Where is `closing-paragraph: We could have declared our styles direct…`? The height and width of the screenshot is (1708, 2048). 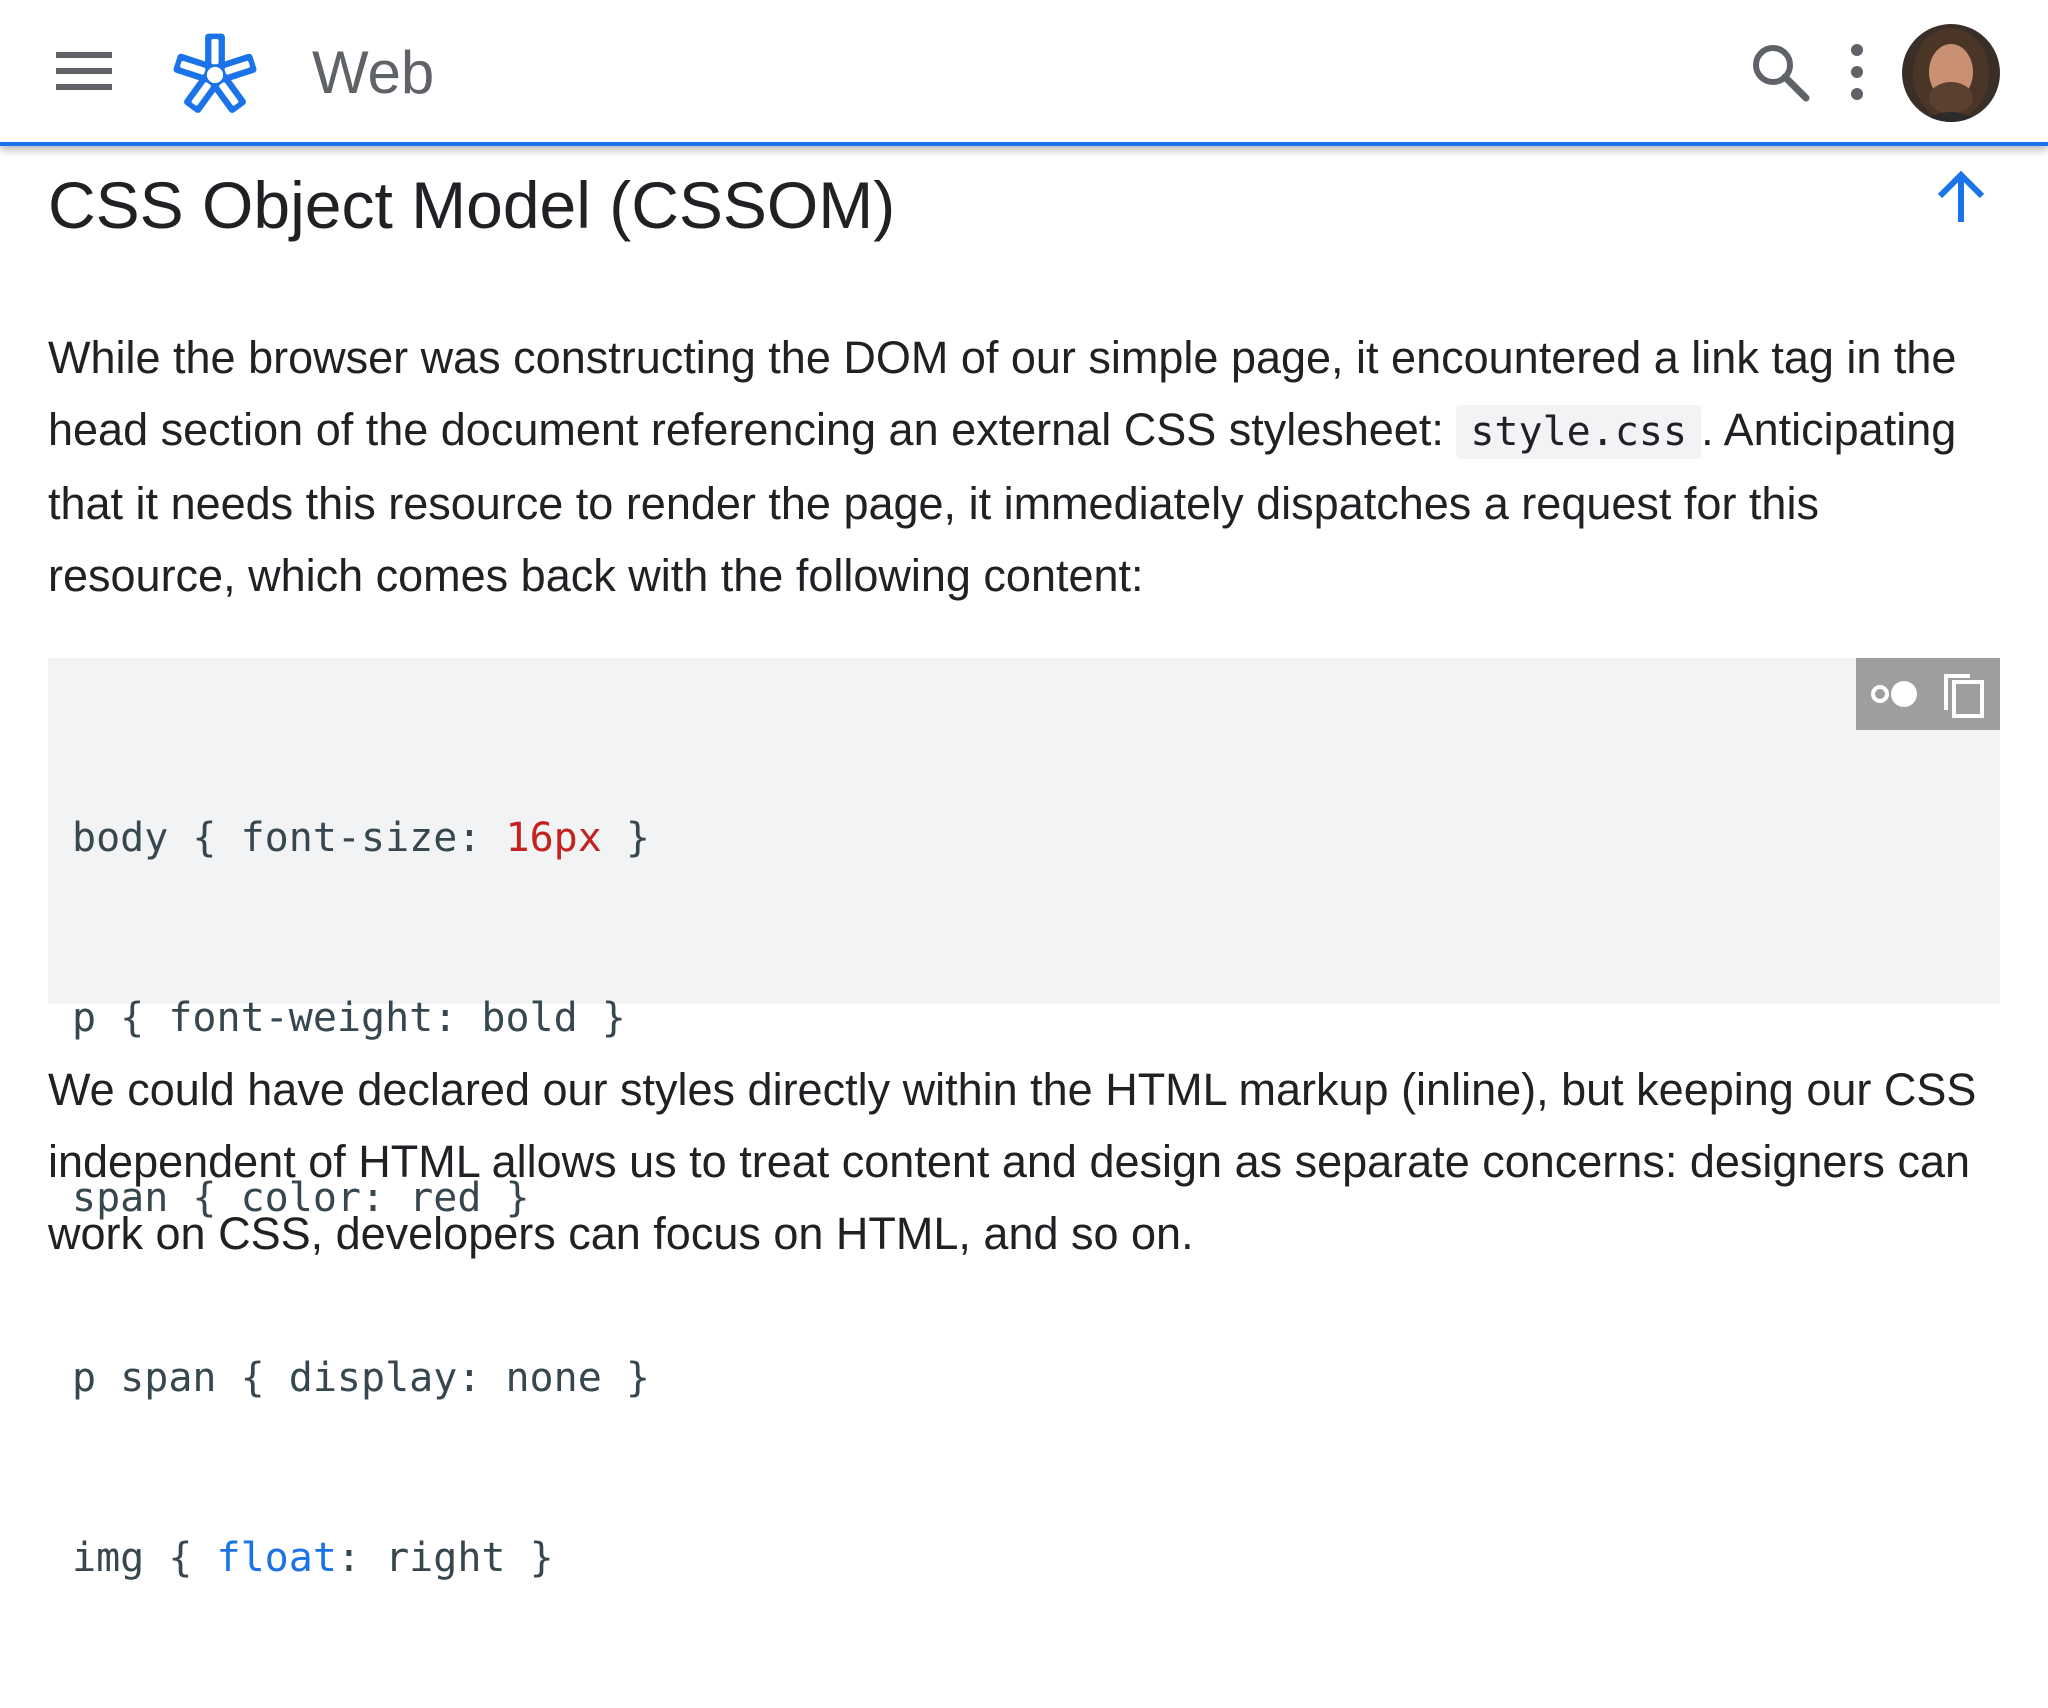
closing-paragraph: We could have declared our styles direct… is located at coordinates (1012, 1161).